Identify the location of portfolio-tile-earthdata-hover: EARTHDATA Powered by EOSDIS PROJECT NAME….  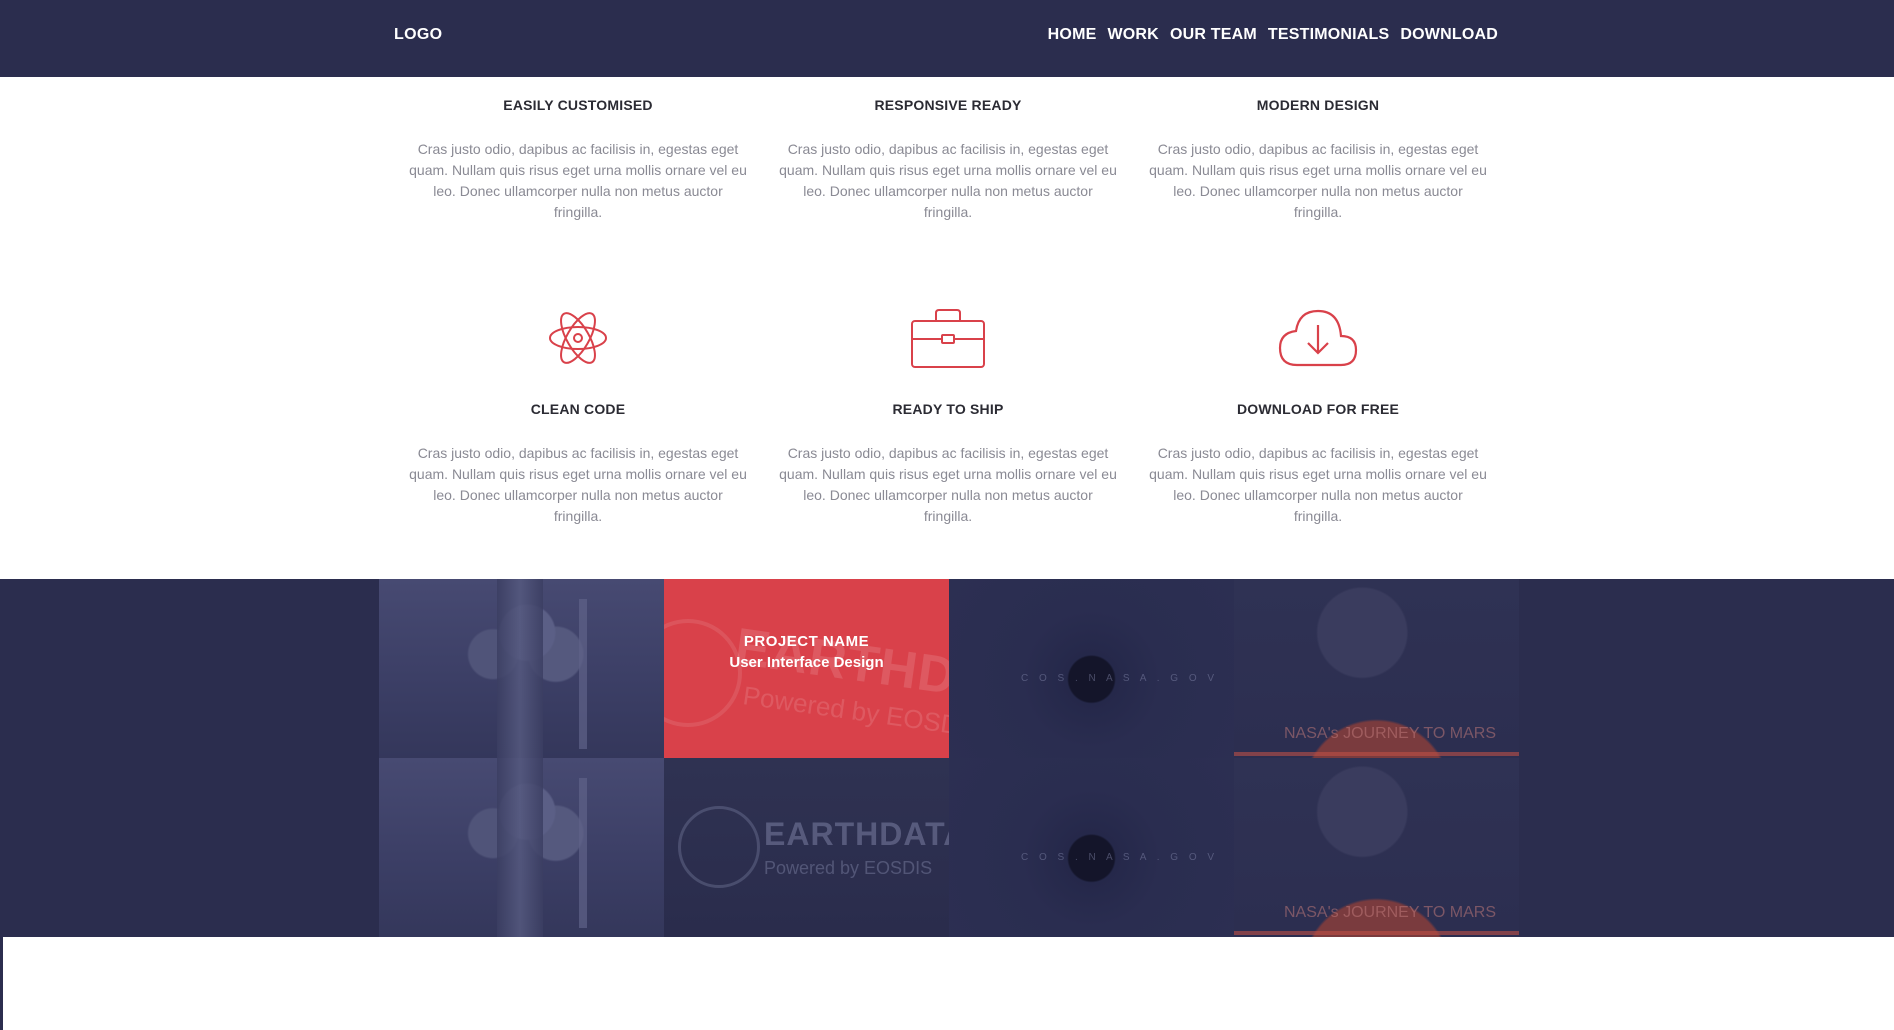
(806, 668).